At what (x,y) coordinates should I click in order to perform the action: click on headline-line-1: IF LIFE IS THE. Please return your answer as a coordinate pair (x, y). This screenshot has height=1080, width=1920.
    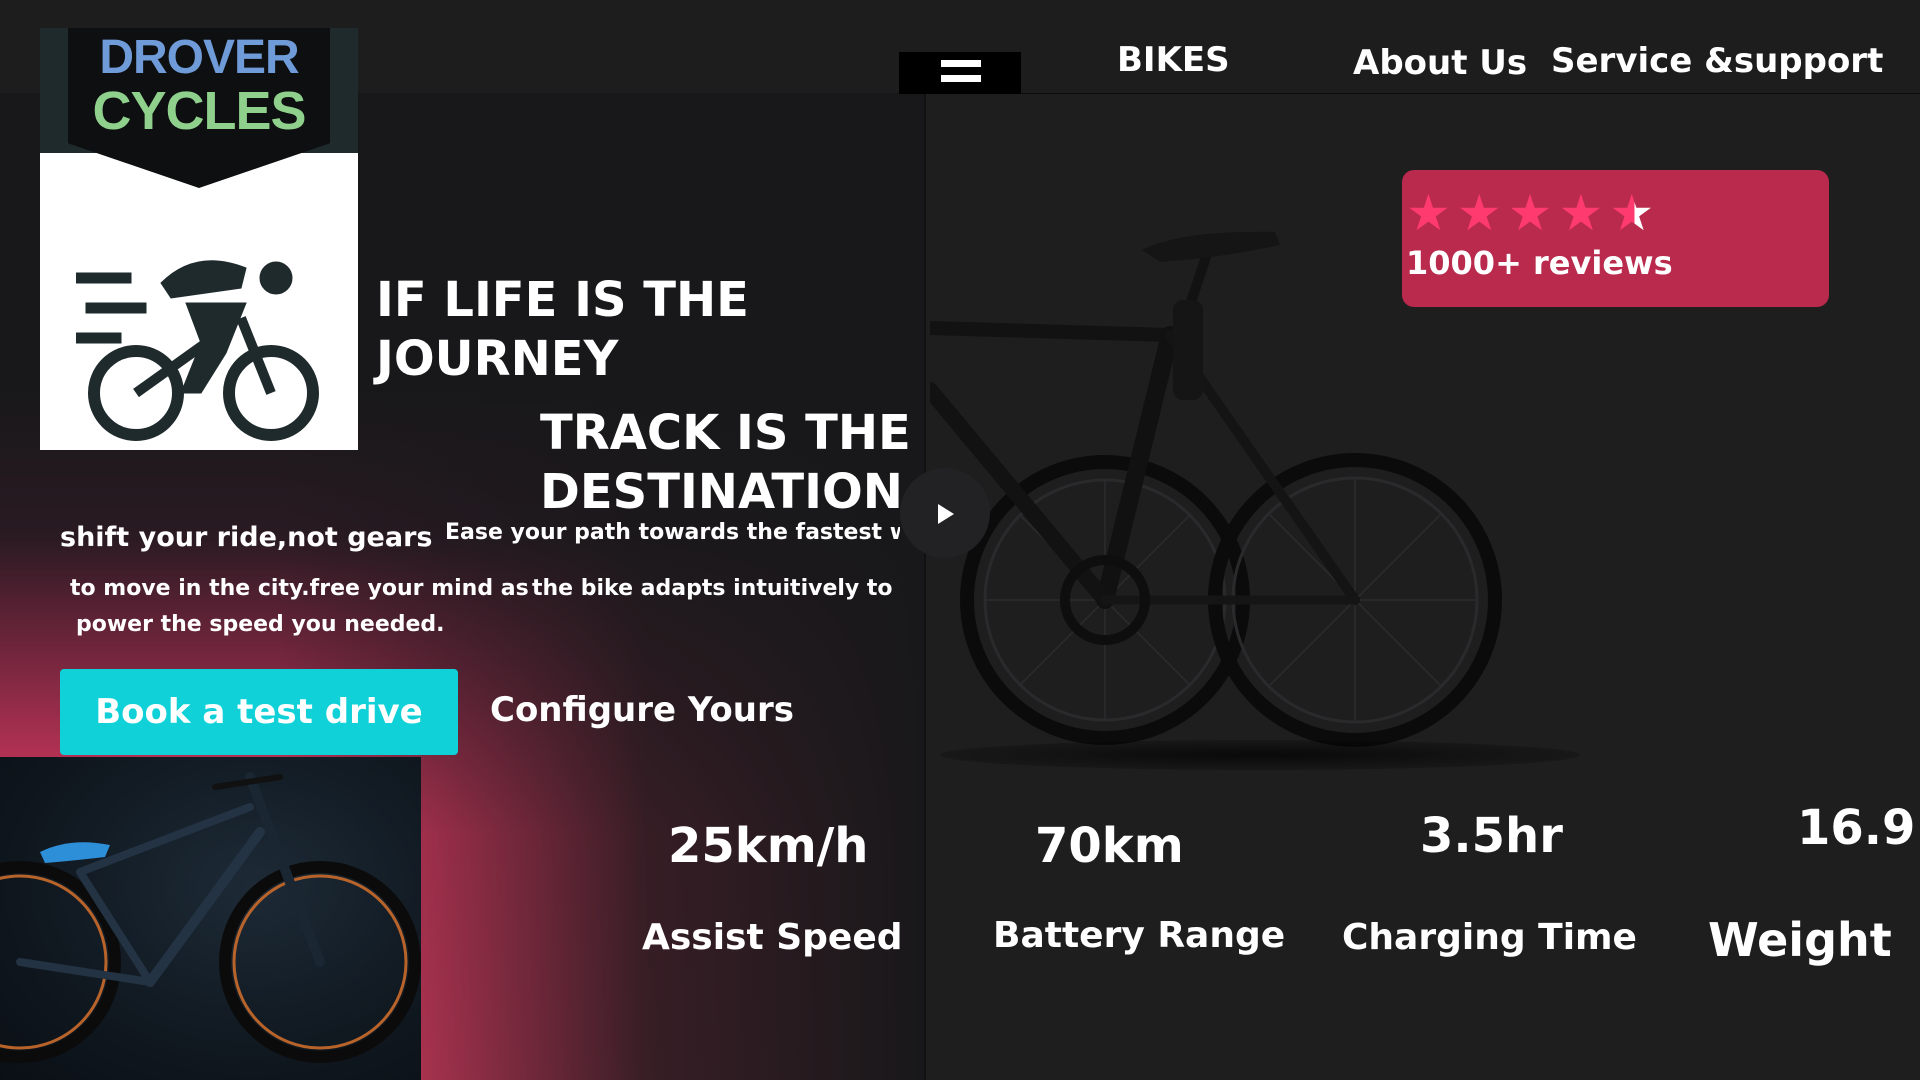
    Looking at the image, I should click on (562, 300).